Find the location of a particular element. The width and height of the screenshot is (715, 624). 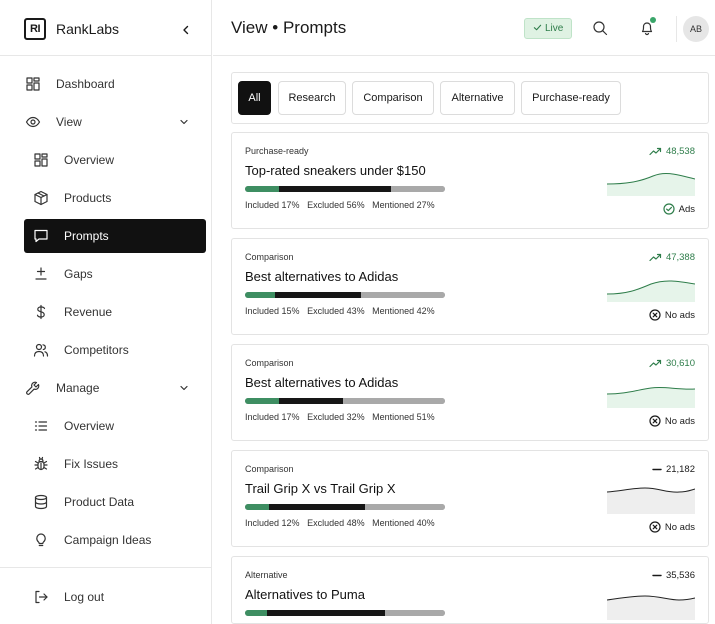

chevron-left-icon is located at coordinates (186, 30).